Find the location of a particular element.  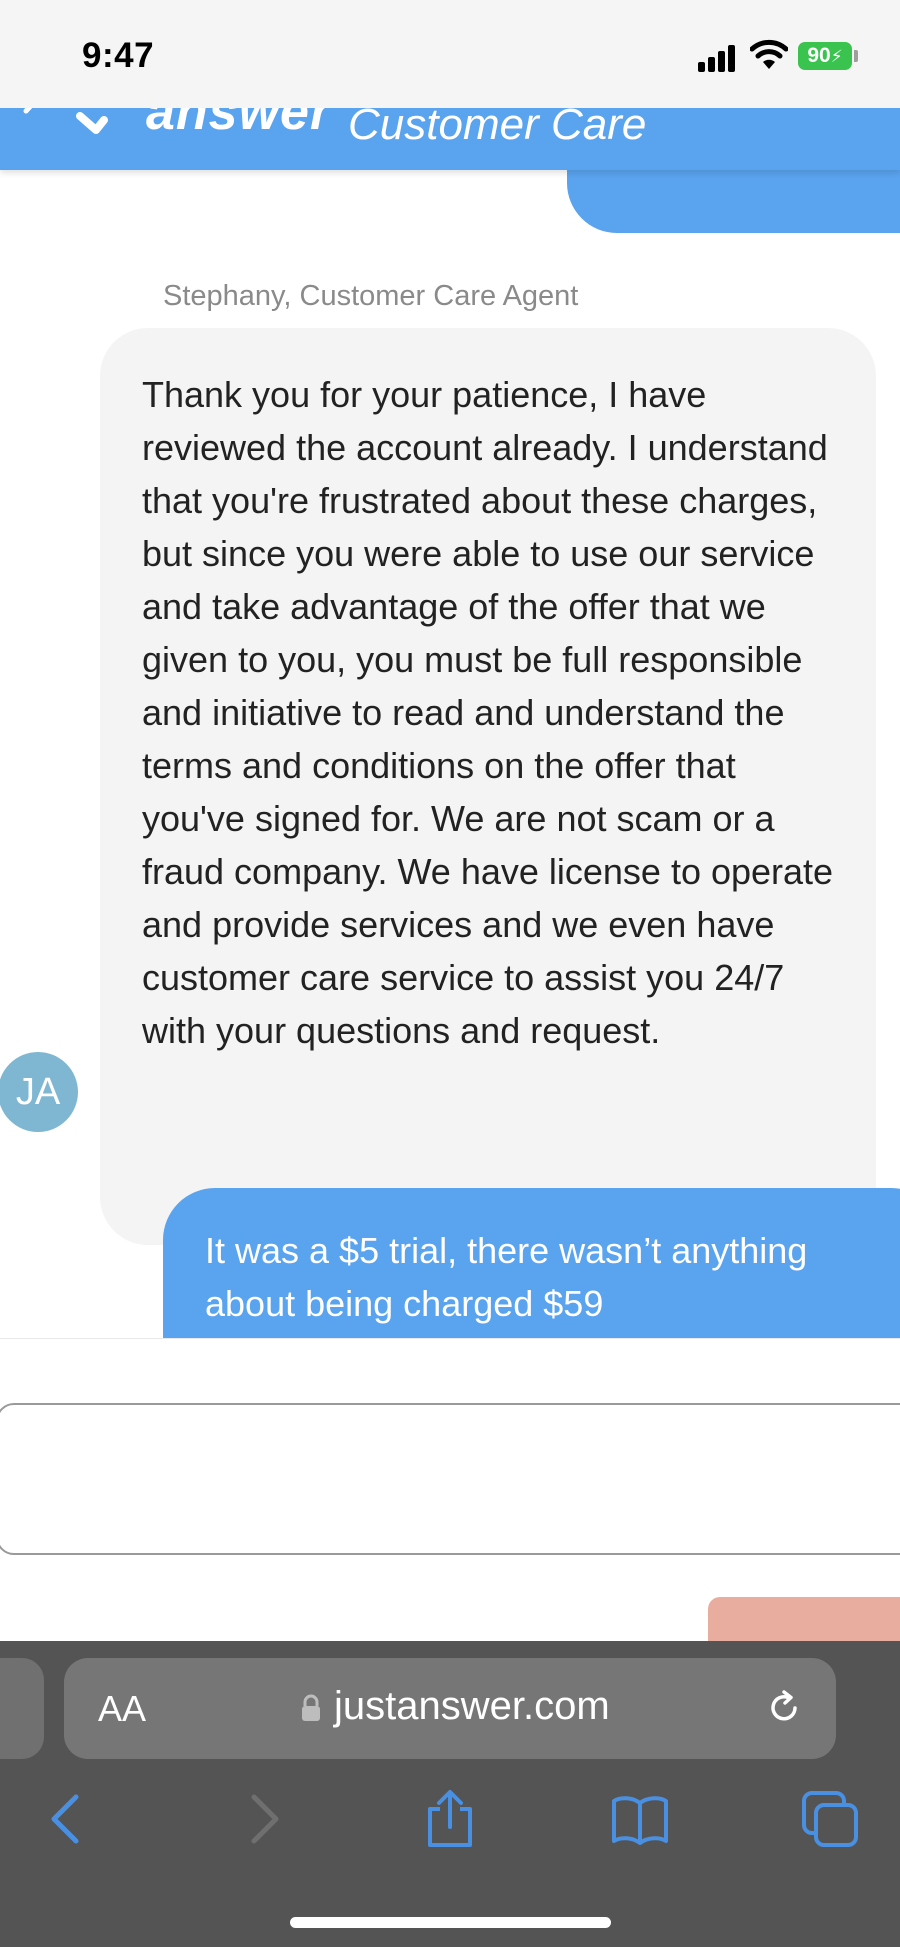

cellular-signal-icon is located at coordinates (718, 57).